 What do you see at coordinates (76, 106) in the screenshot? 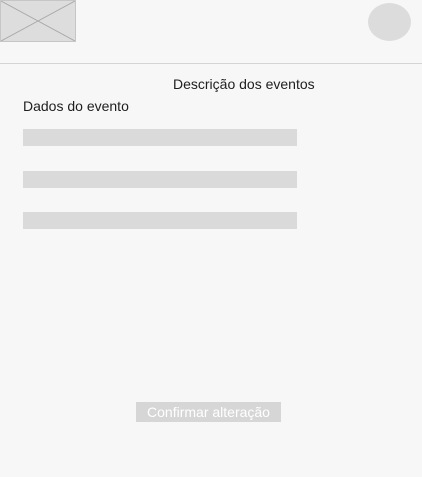
I see `section-title: Dados do evento` at bounding box center [76, 106].